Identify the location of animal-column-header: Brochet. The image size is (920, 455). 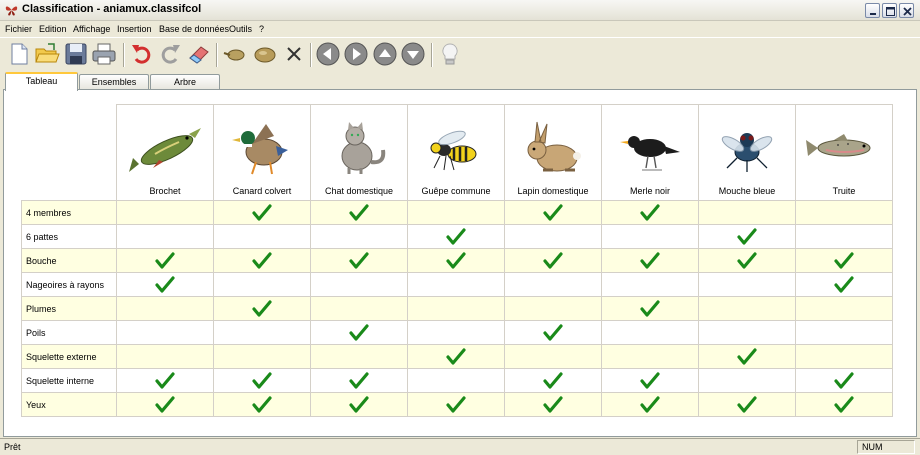
(165, 152).